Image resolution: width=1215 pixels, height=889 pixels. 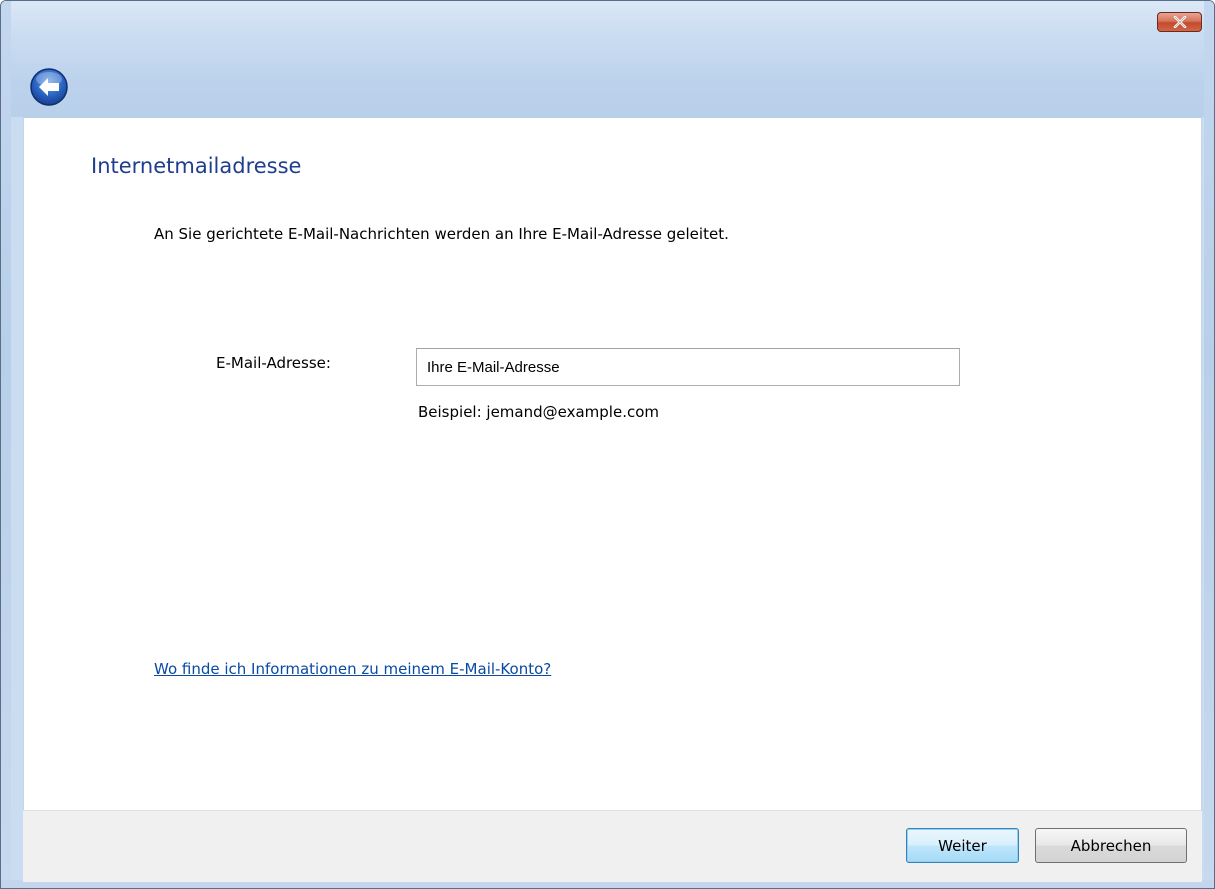 I want to click on cancel-button: Abbrechen, so click(x=1111, y=845).